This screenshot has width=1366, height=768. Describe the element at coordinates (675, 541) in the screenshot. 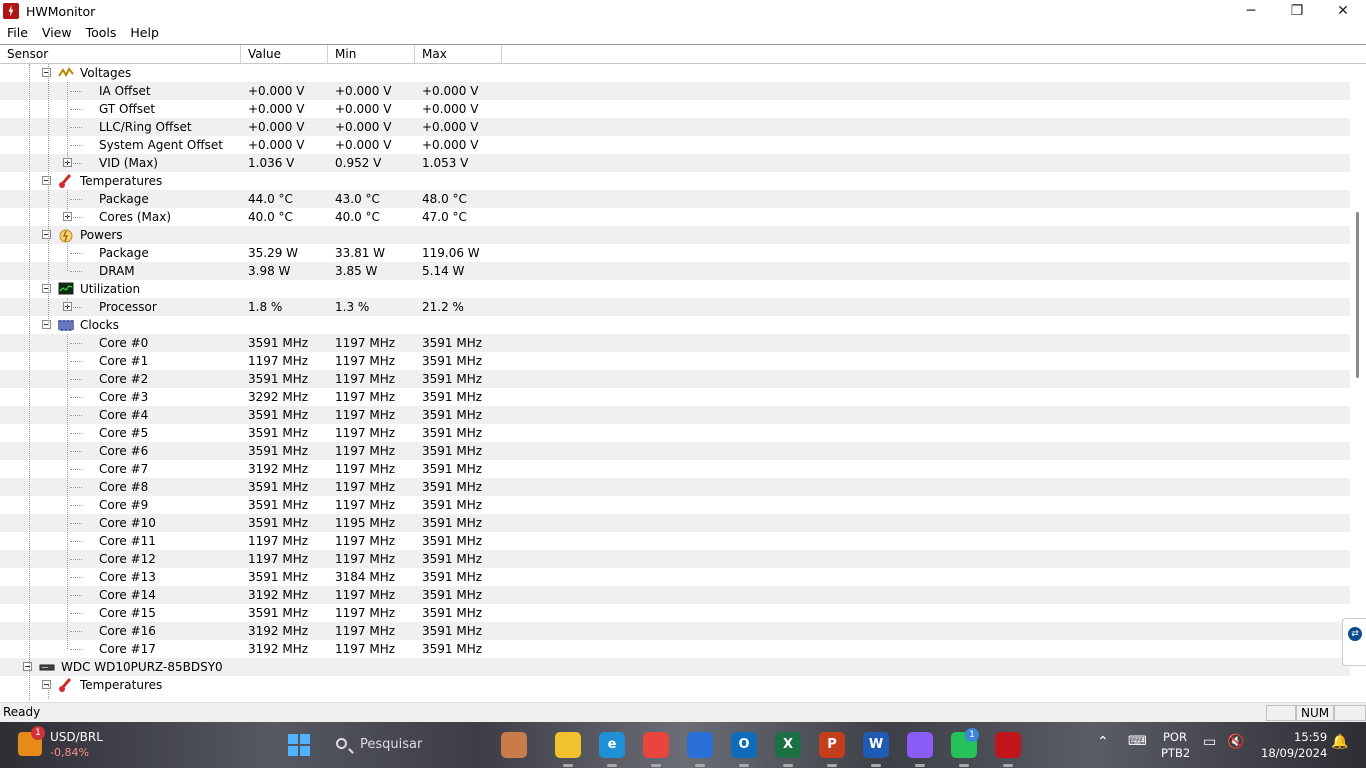

I see `sensor-row: Core #11 1197 MHz 1197 MHz 3591 MHz` at that location.